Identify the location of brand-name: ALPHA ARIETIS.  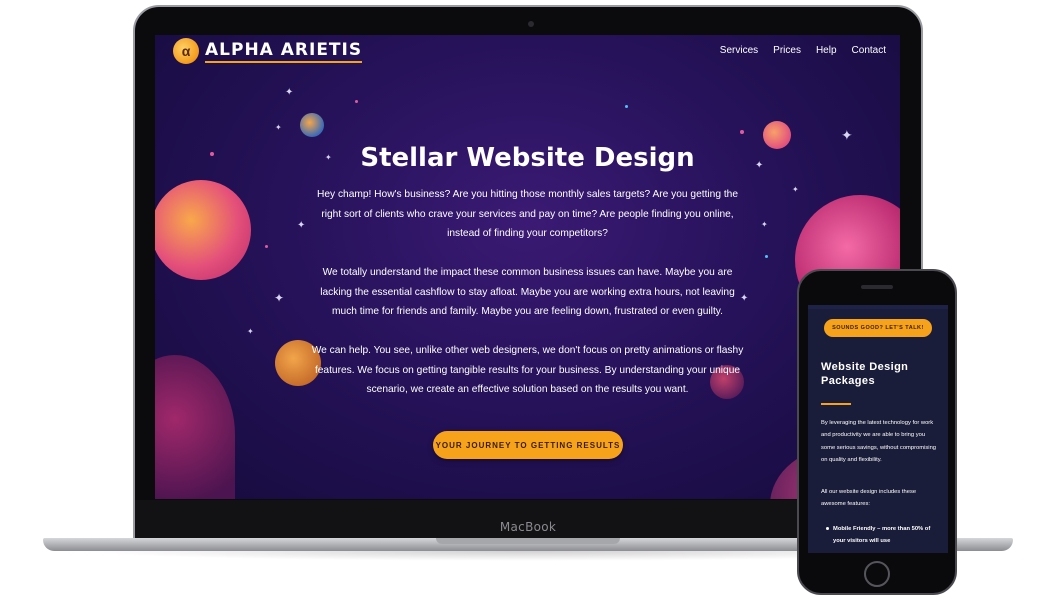
(284, 51).